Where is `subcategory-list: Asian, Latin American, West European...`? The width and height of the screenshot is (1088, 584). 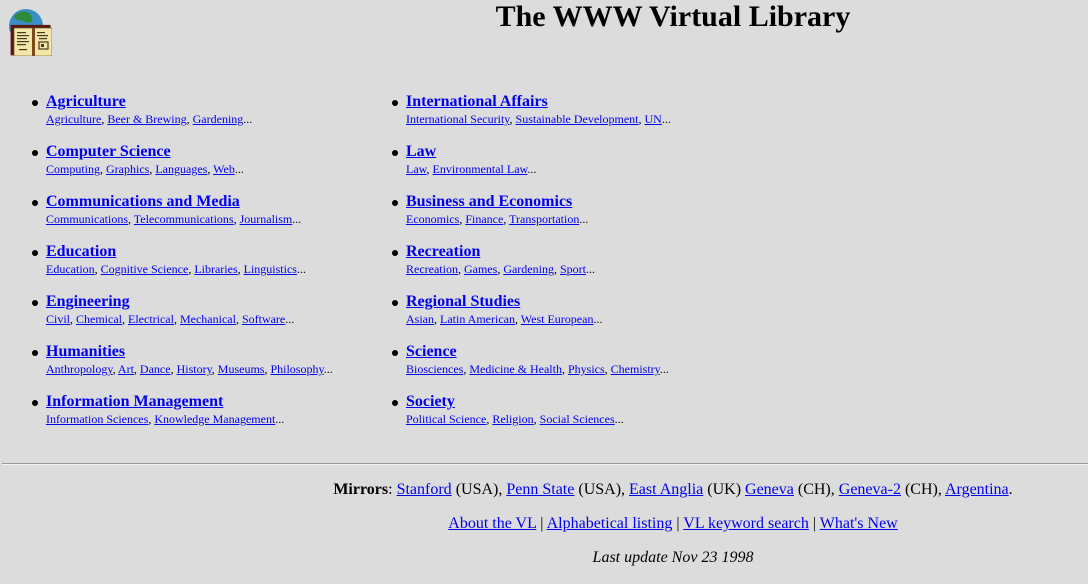
subcategory-list: Asian, Latin American, West European... is located at coordinates (504, 319).